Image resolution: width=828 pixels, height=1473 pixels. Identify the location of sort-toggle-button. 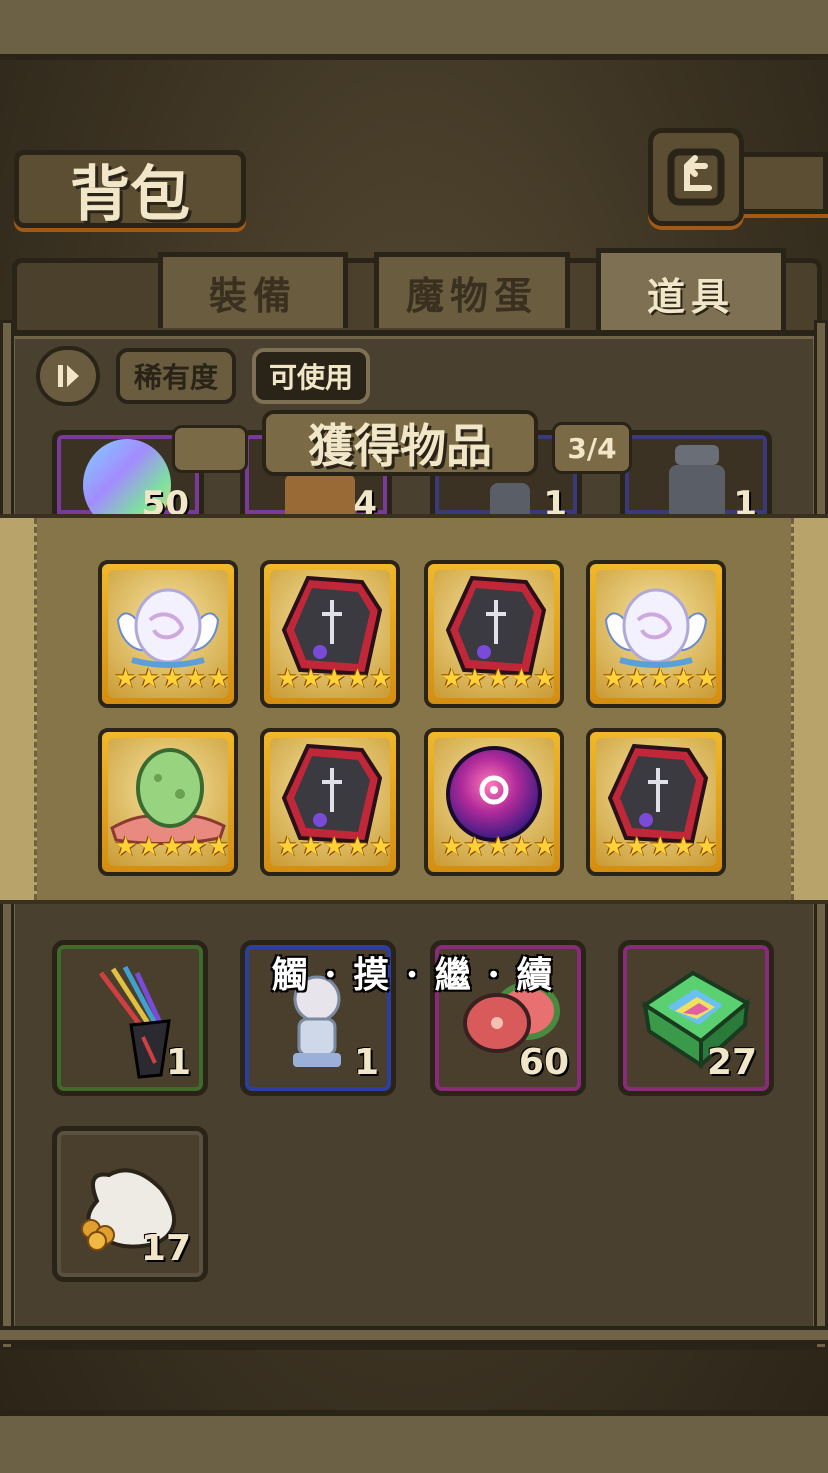
(68, 376).